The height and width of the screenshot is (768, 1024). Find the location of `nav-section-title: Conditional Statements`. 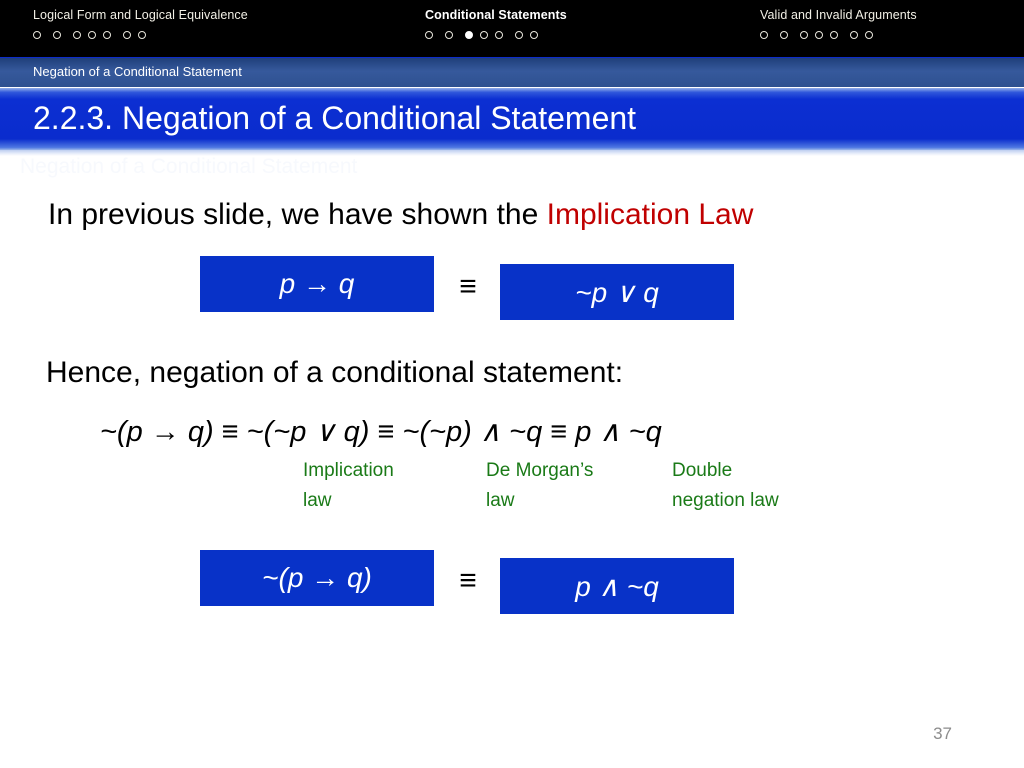

nav-section-title: Conditional Statements is located at coordinates (496, 15).